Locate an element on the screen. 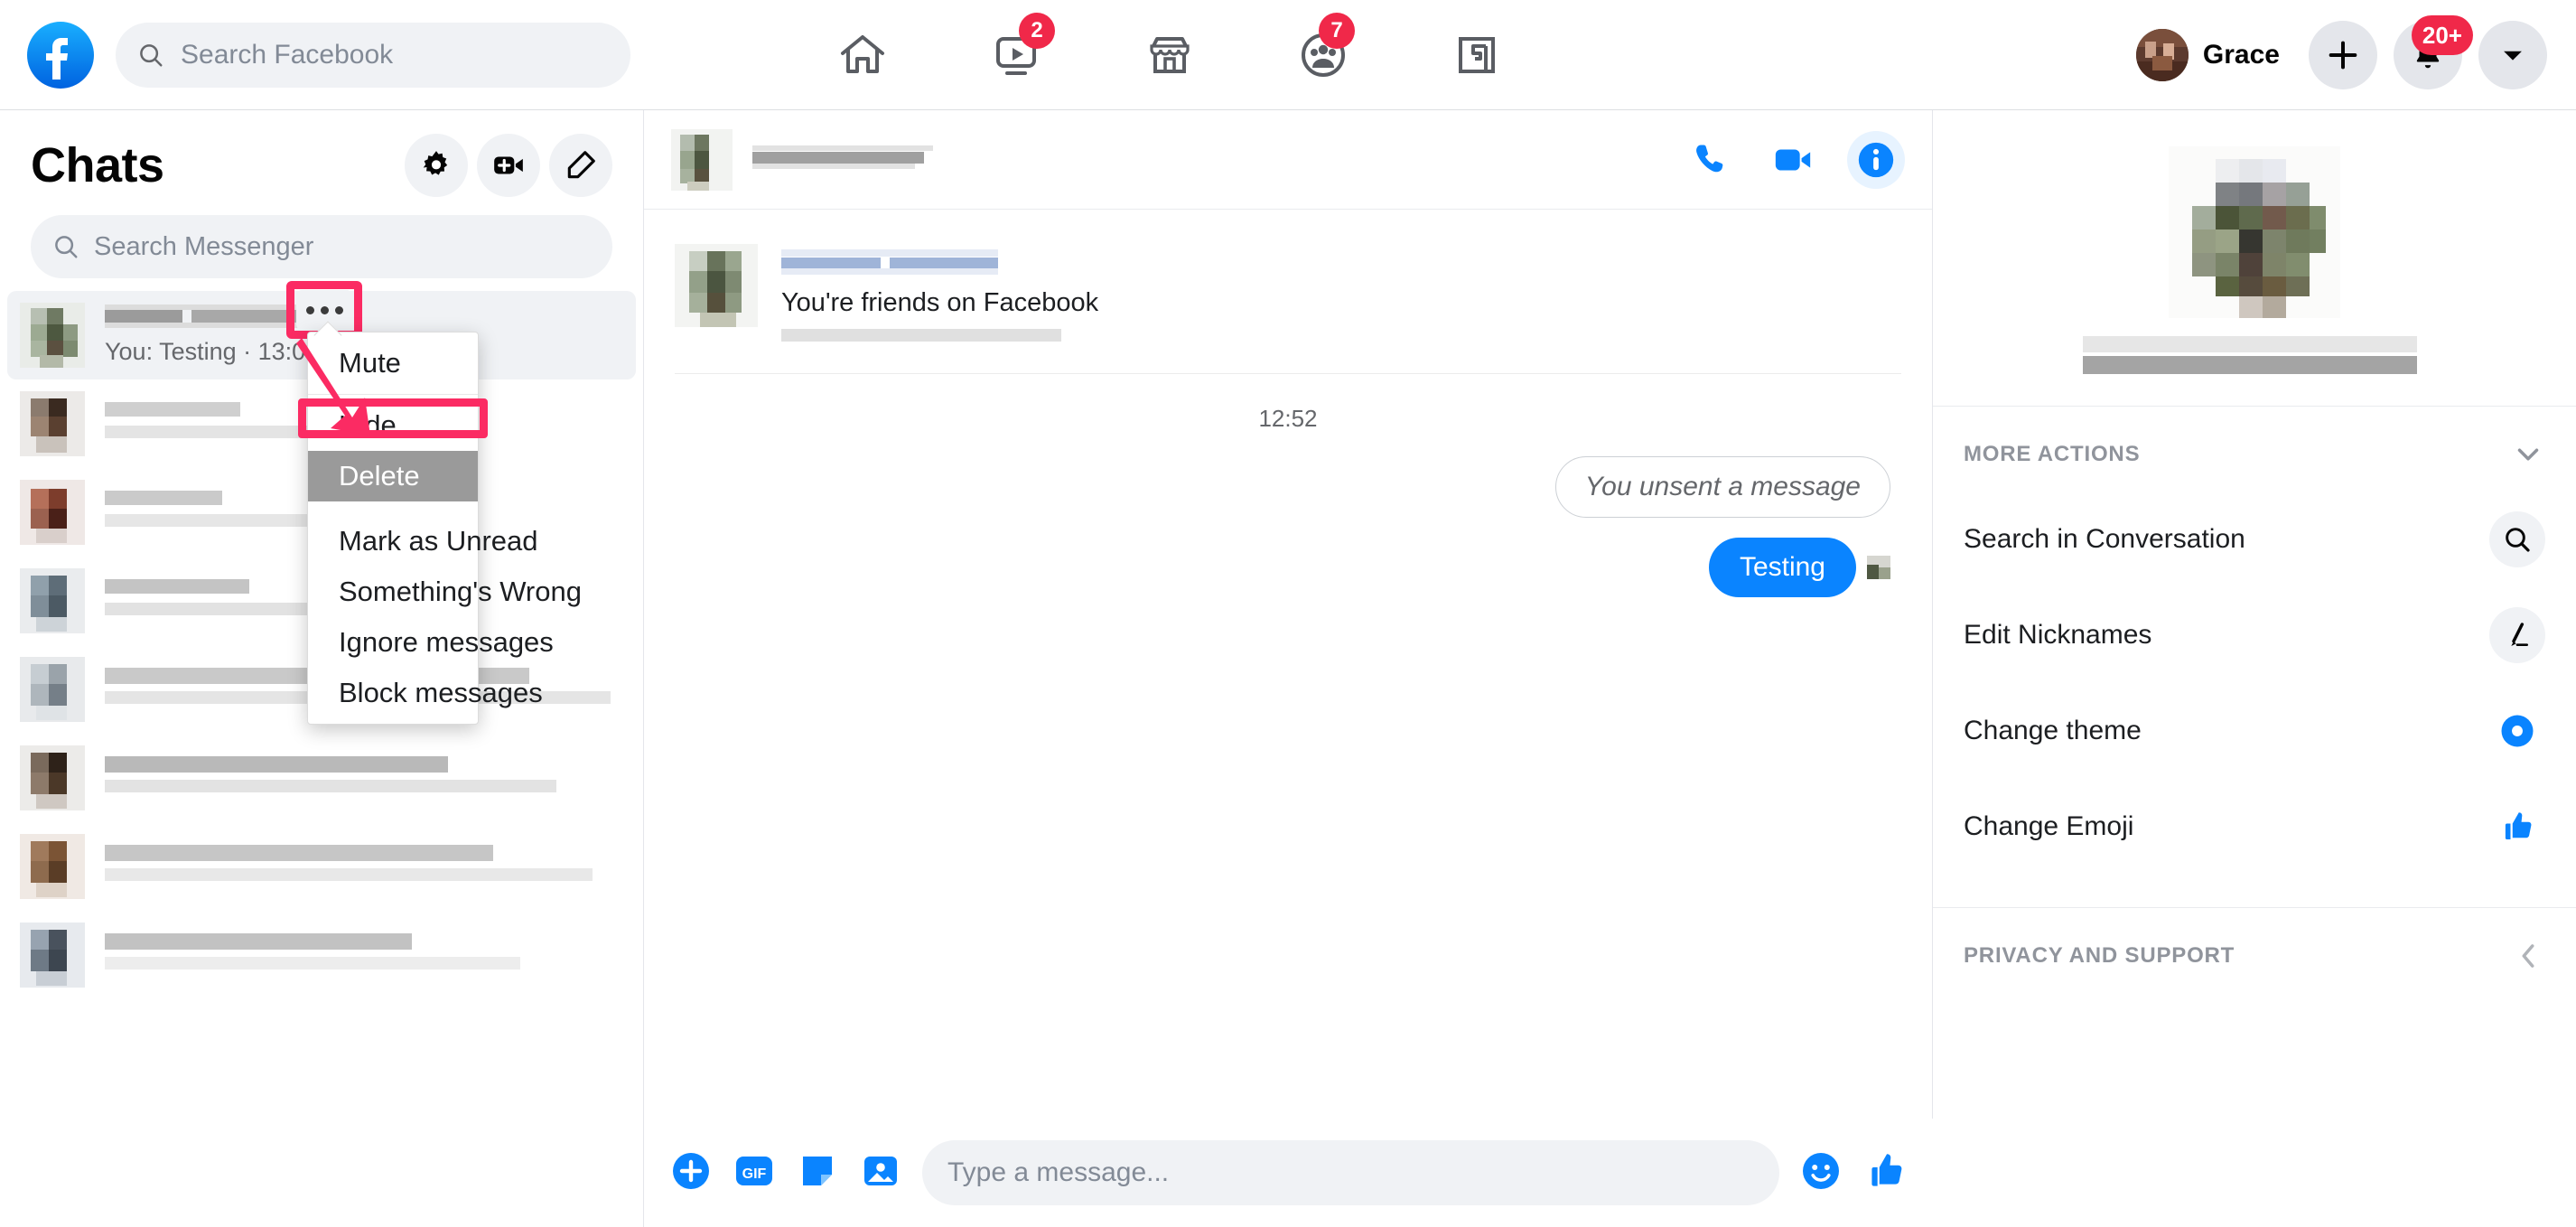 This screenshot has width=2576, height=1227. intro-detail-redacted is located at coordinates (940, 338).